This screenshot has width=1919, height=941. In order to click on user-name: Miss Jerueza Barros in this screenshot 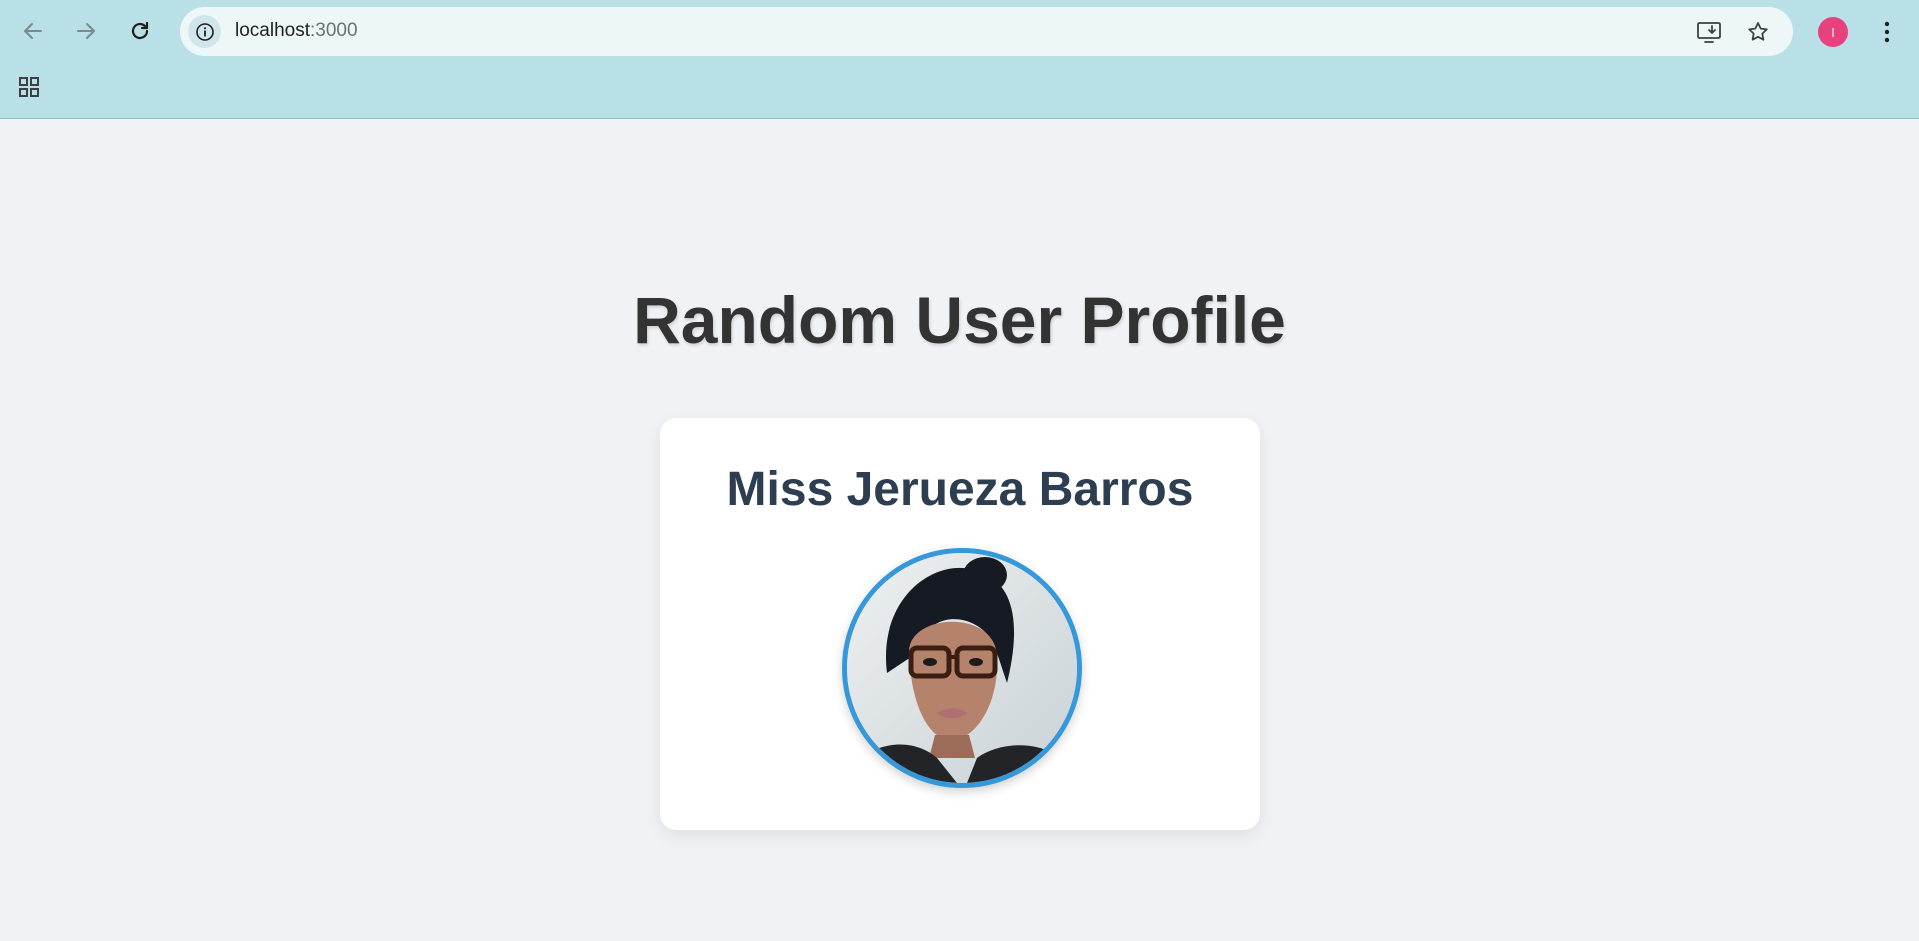, I will do `click(960, 489)`.